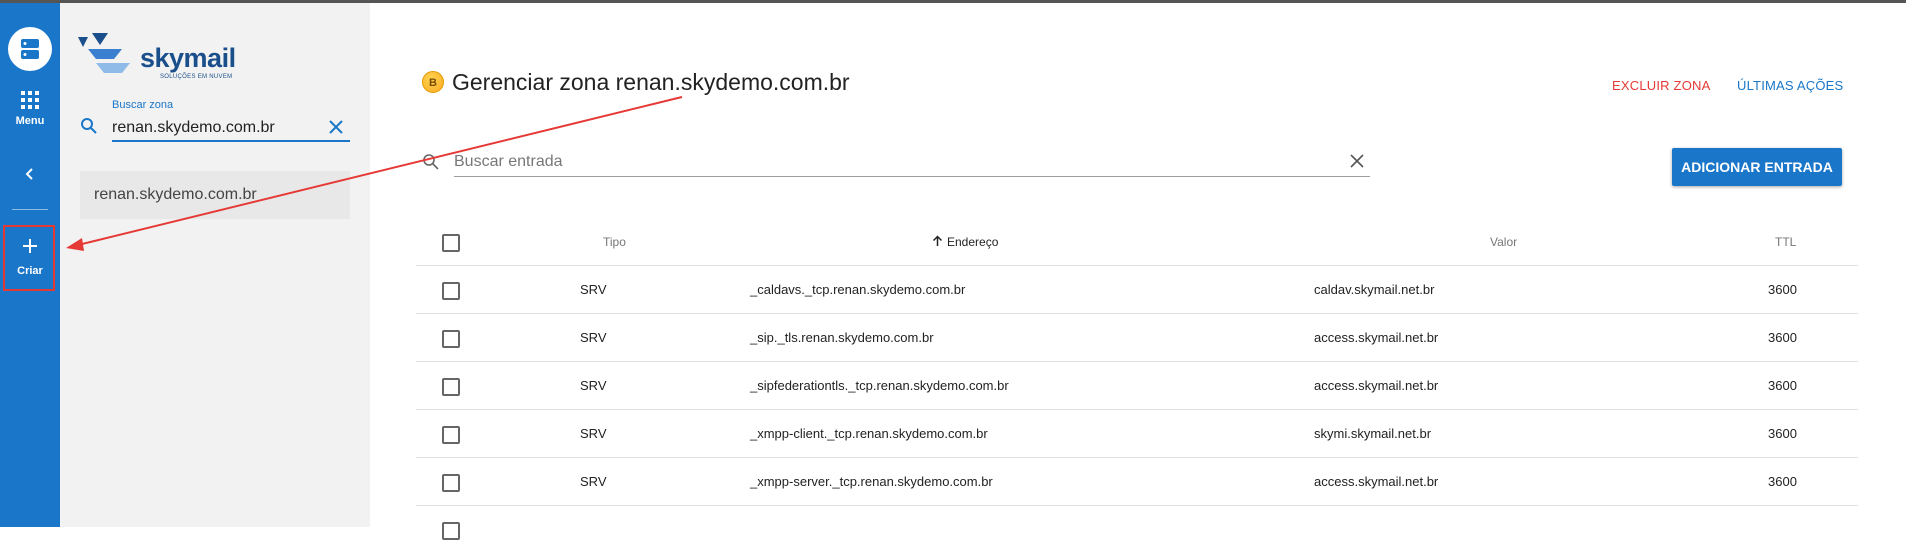 The image size is (1906, 554). I want to click on header-ttl: TTL, so click(1785, 242).